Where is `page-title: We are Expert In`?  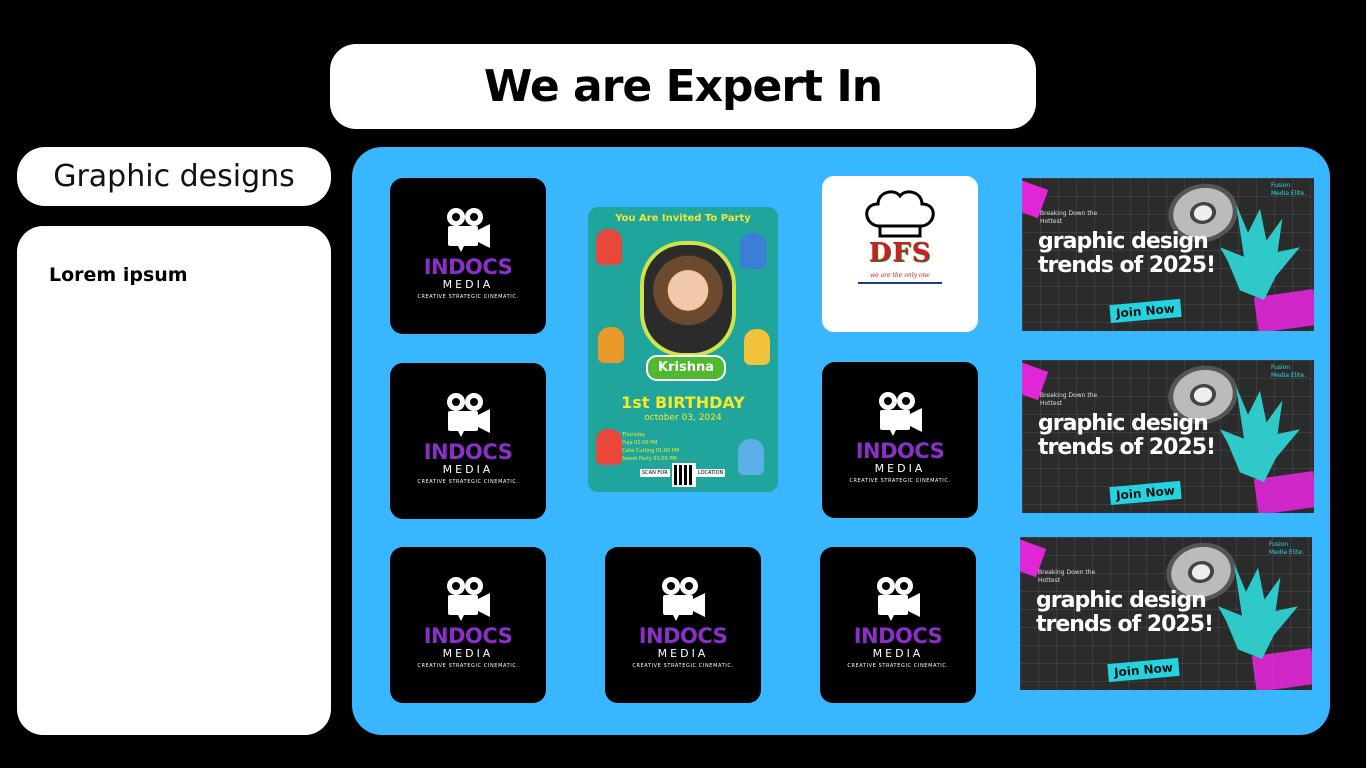 page-title: We are Expert In is located at coordinates (683, 86).